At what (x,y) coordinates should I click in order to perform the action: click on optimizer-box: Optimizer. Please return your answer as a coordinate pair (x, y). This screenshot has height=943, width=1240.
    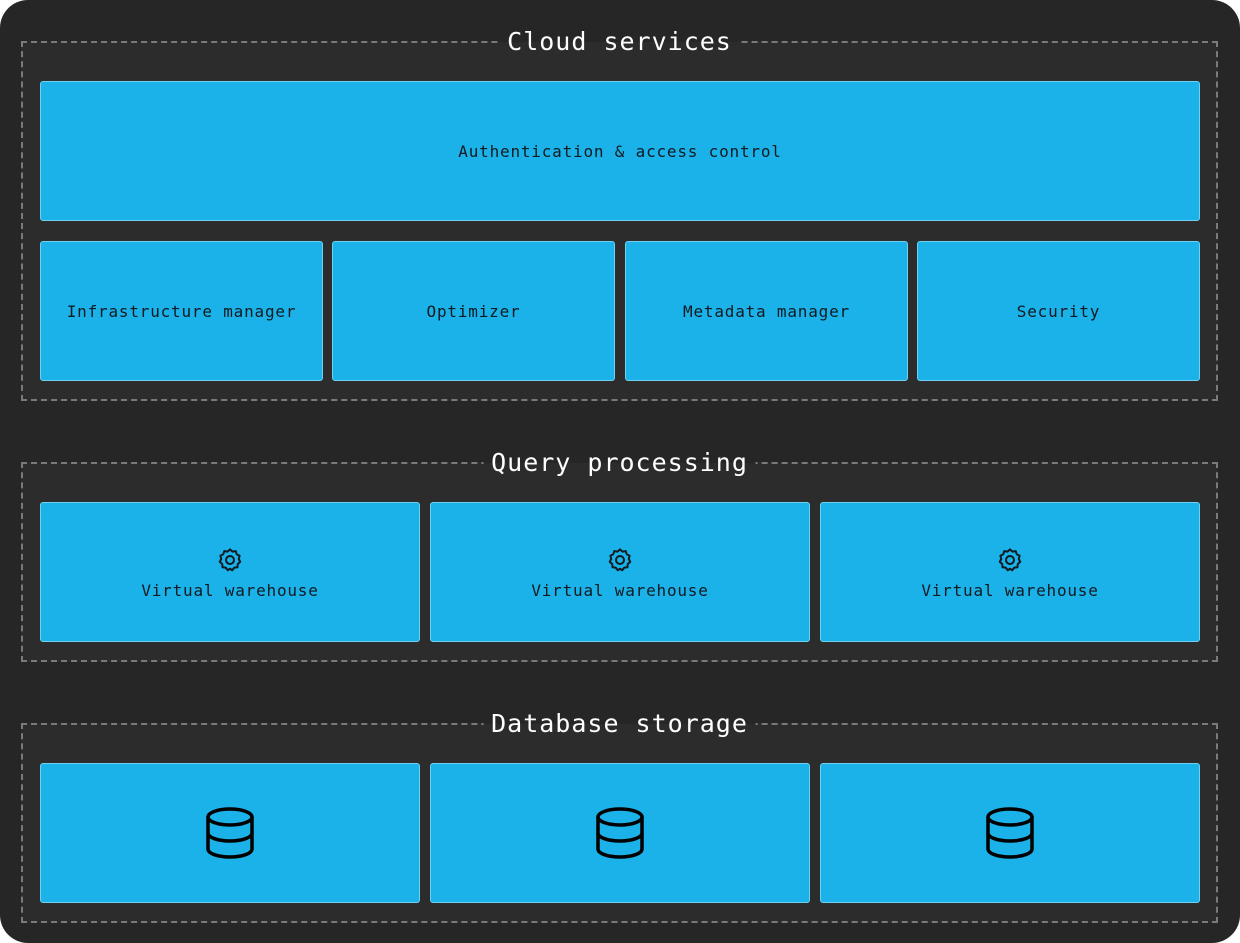
    Looking at the image, I should click on (473, 311).